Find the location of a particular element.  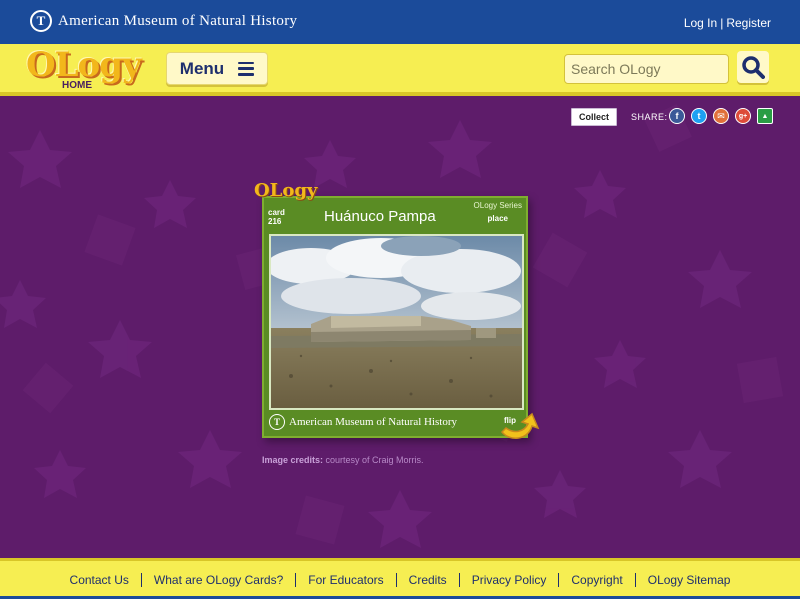

share-icons: f t ✉ g+ ▲ is located at coordinates (721, 116).